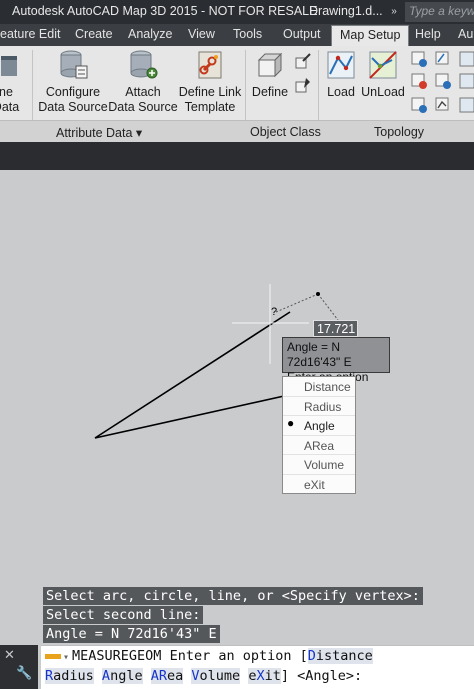  Describe the element at coordinates (9, 66) in the screenshot. I see `data-icon` at that location.